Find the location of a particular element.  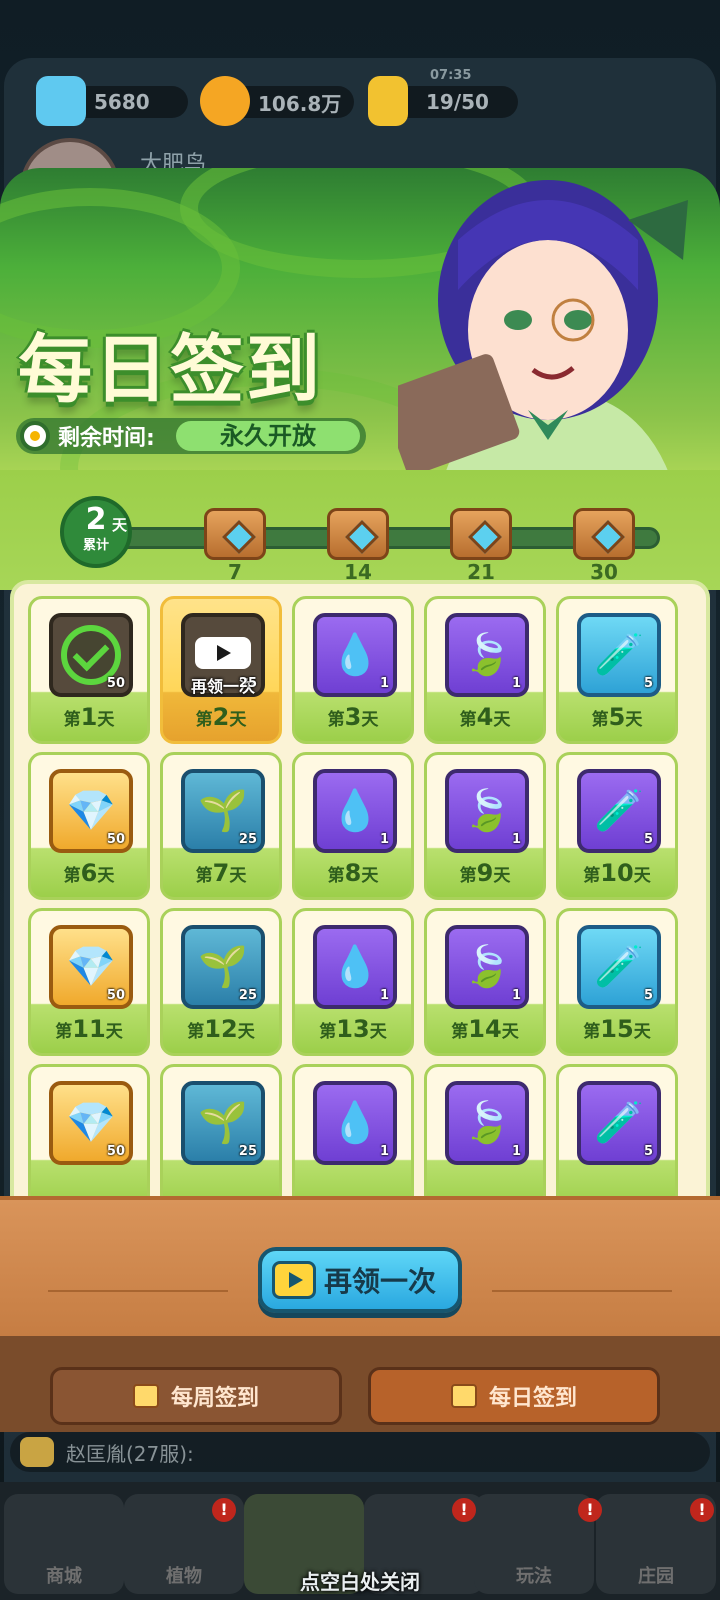

reward-card: 🧪 5 第10天 is located at coordinates (617, 826).